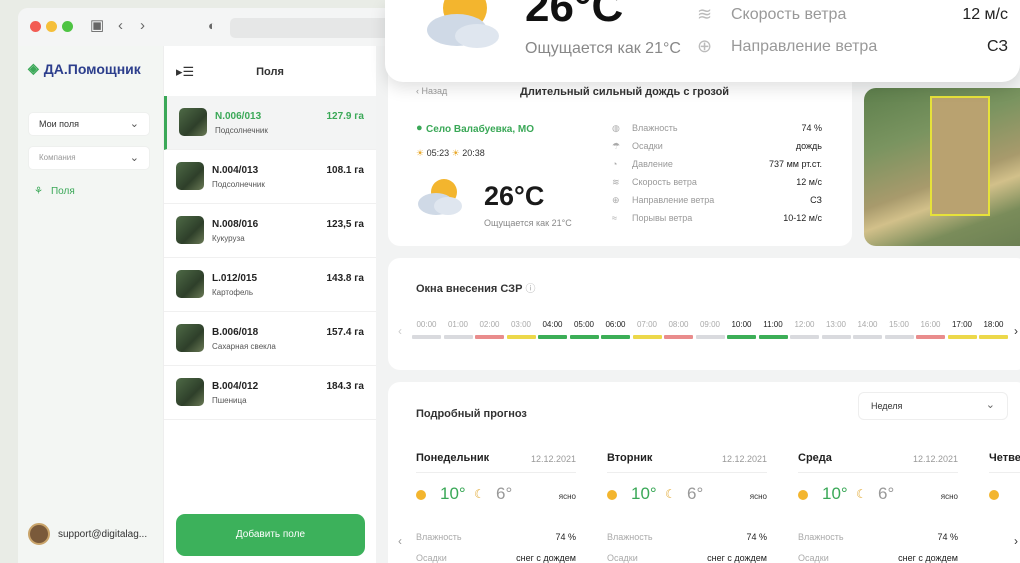  Describe the element at coordinates (270, 285) in the screenshot. I see `field-list-item: L.012/015 Картофель 143.8 га` at that location.